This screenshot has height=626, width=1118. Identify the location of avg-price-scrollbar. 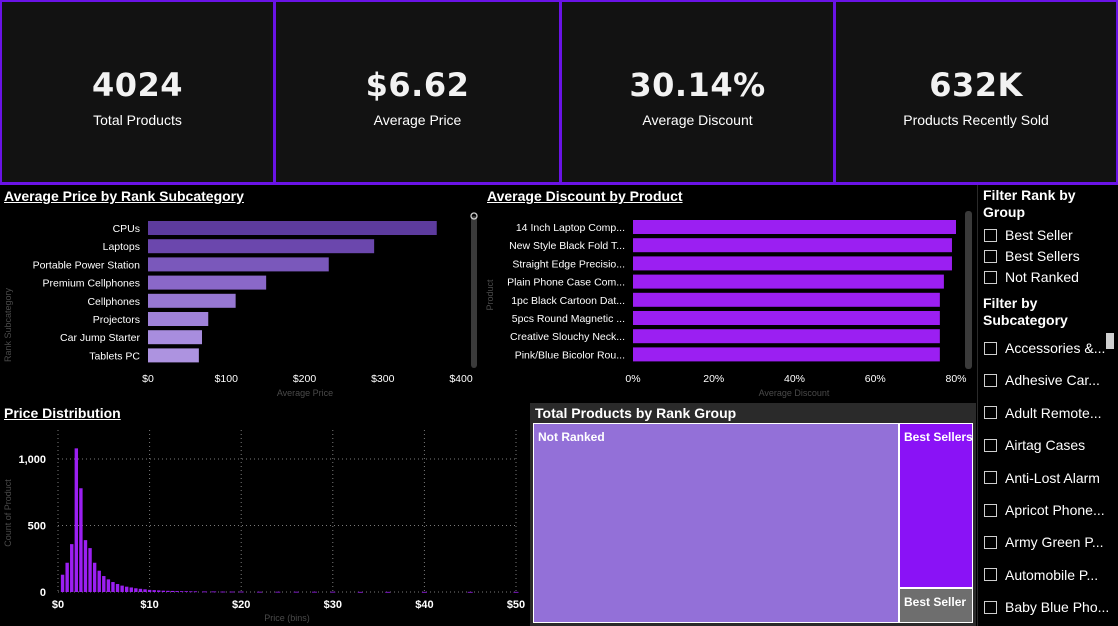
(474, 292).